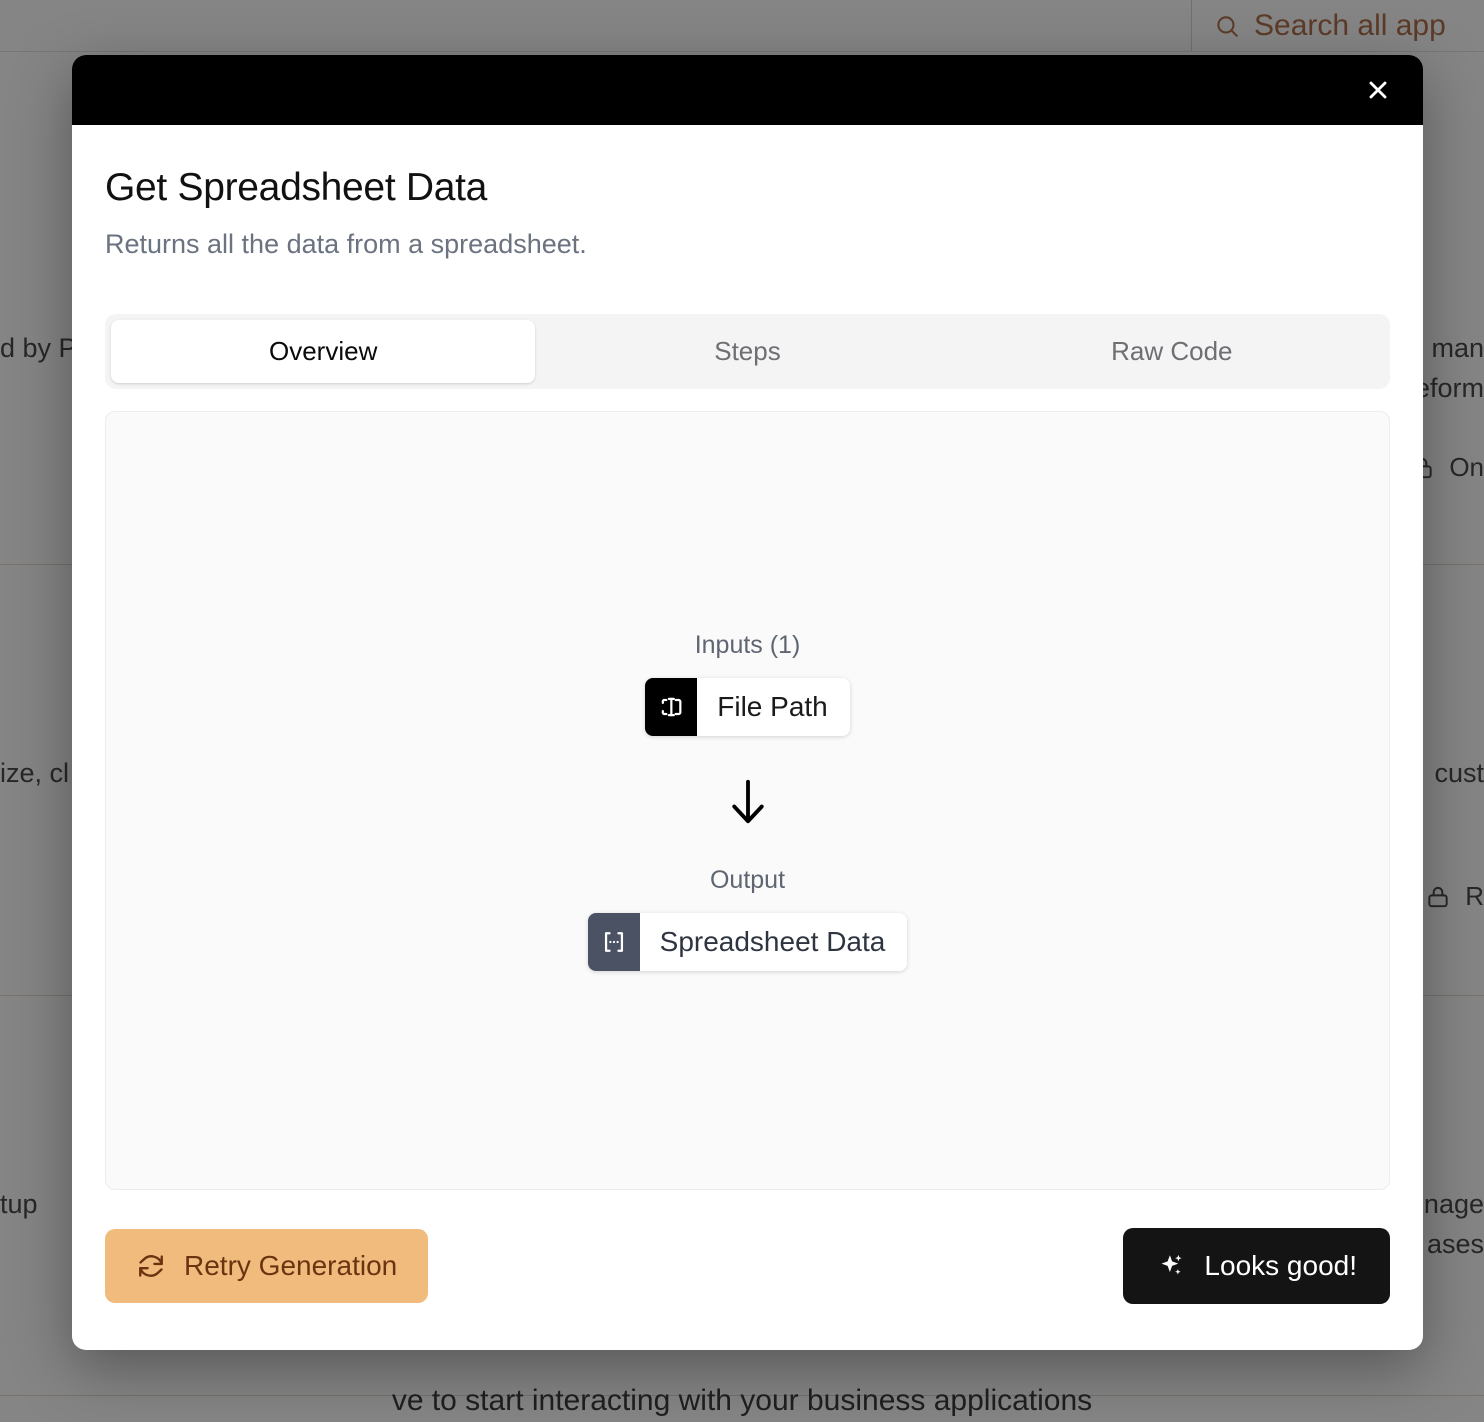 The height and width of the screenshot is (1422, 1484). I want to click on modal-footer: Retry Generation Looks good!, so click(747, 1270).